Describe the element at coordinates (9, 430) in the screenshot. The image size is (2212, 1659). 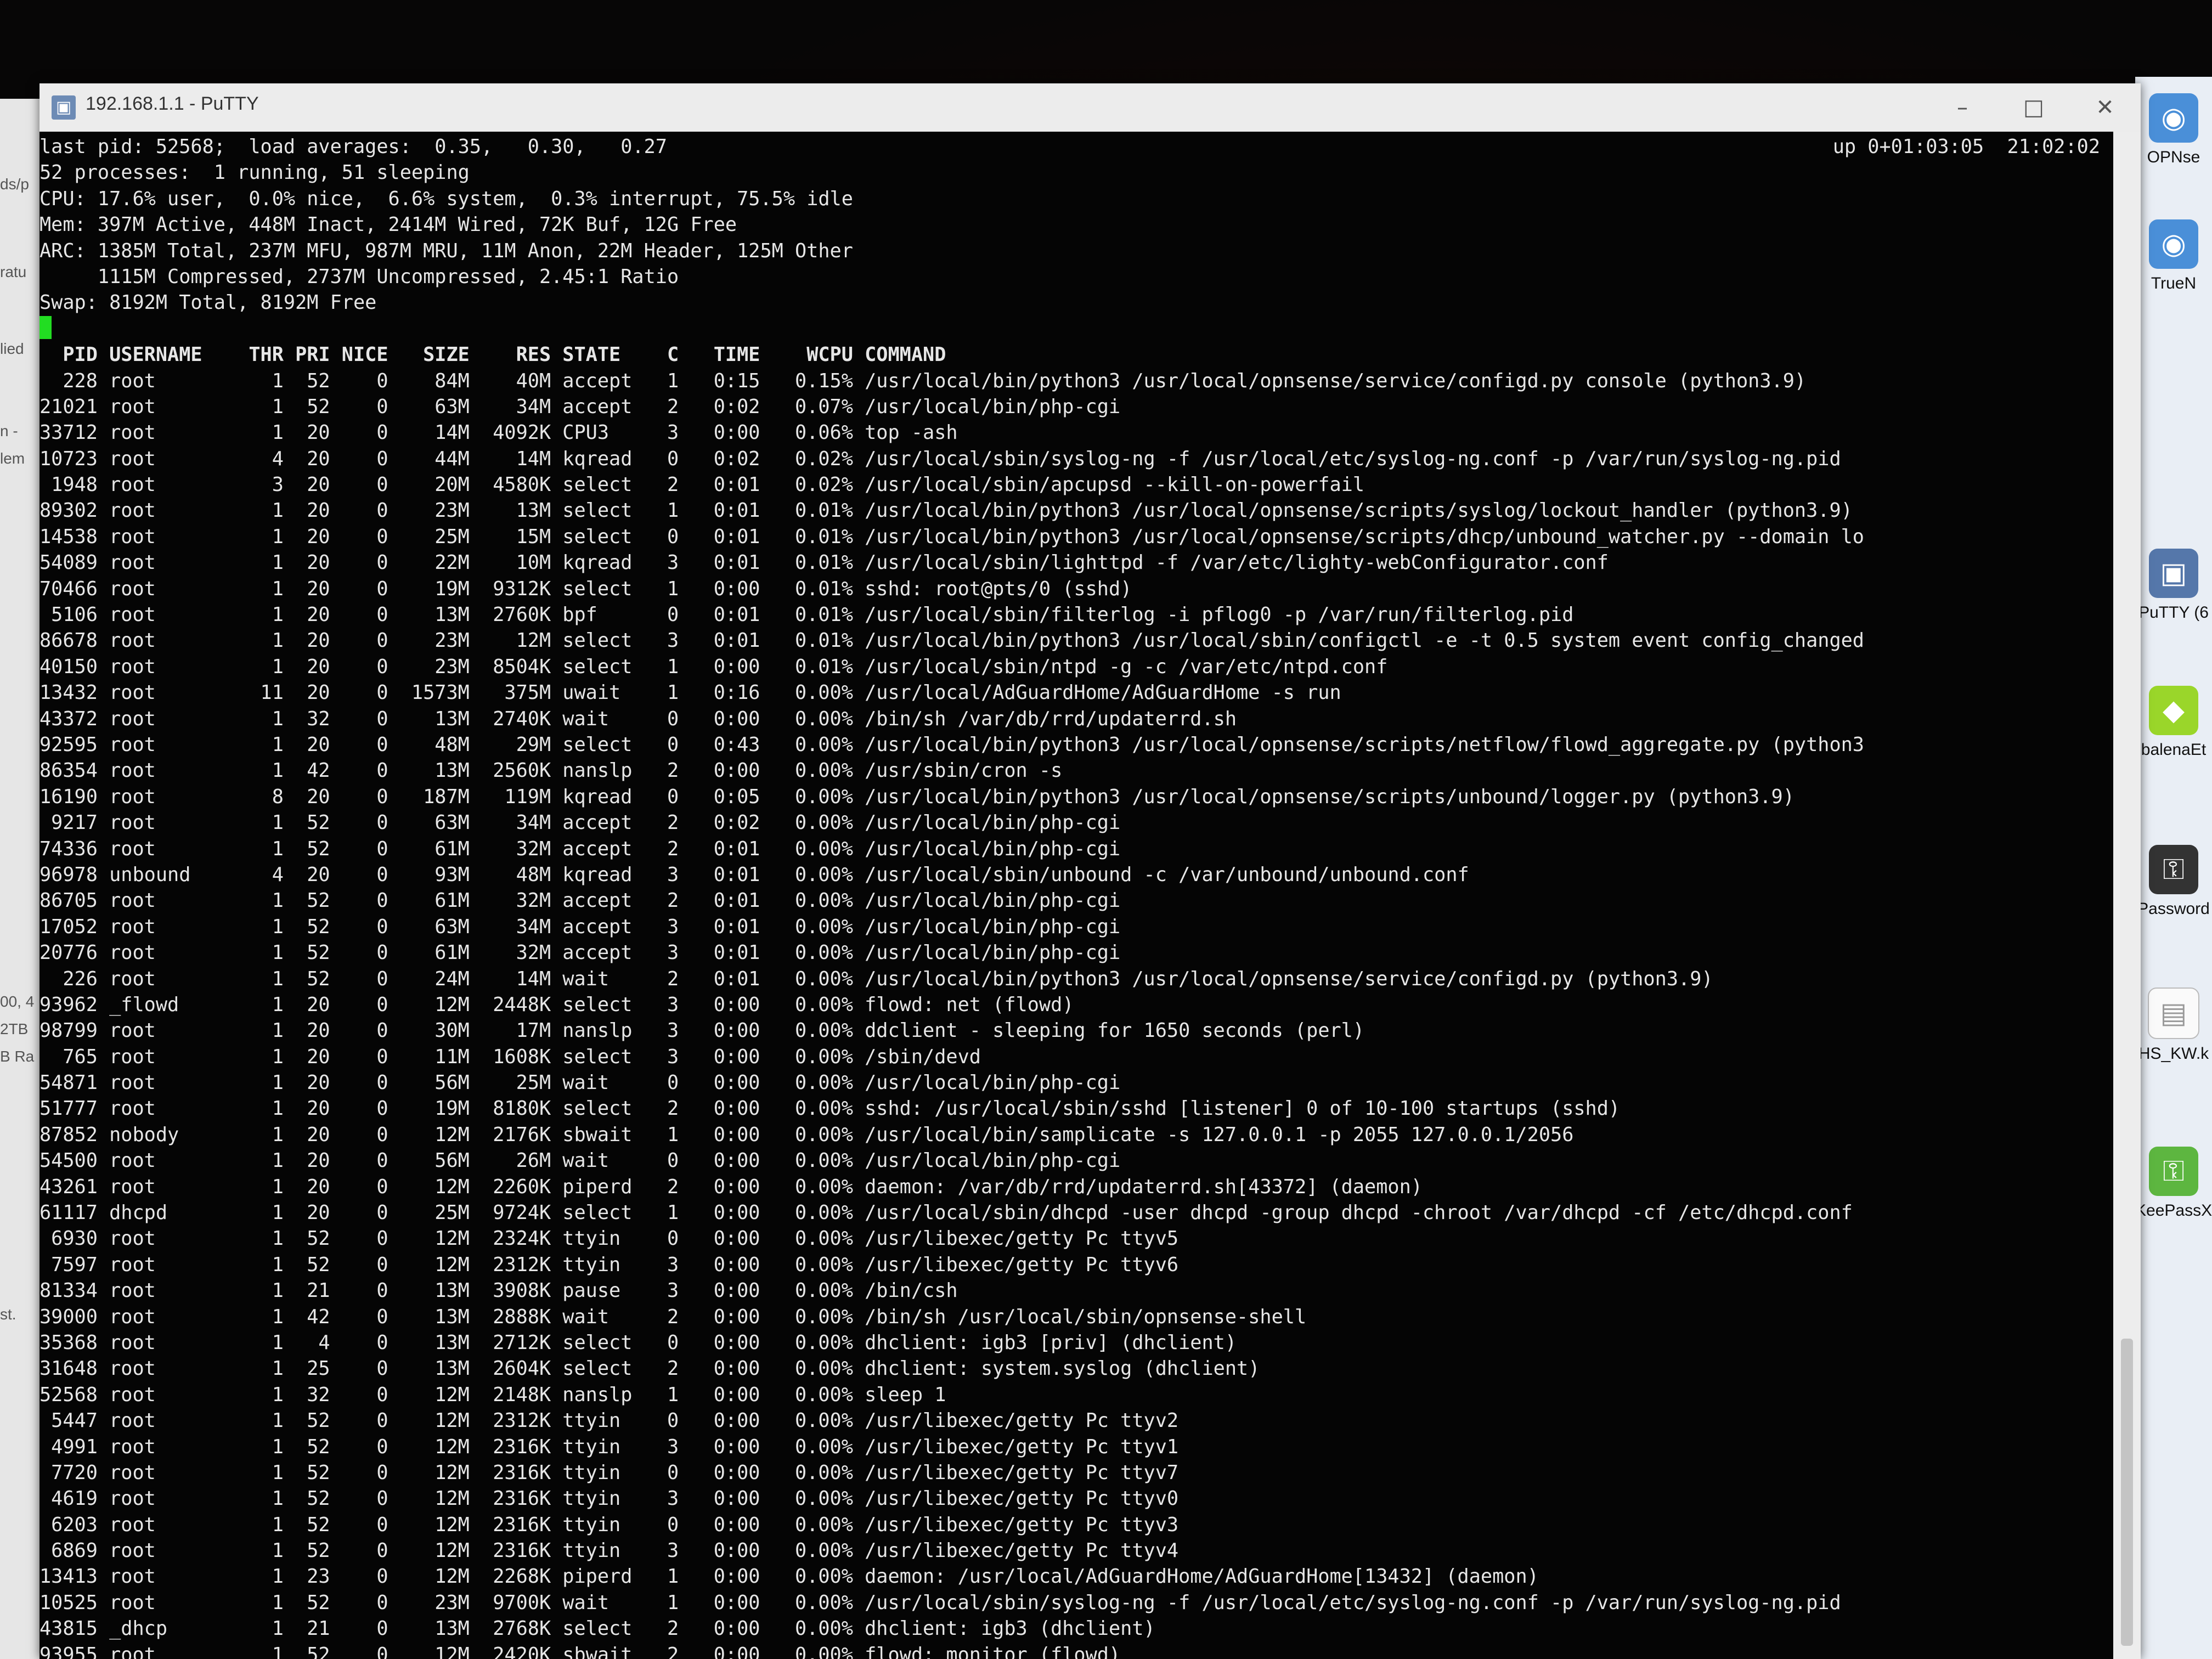
I see `desktop-text-fragment: n -` at that location.